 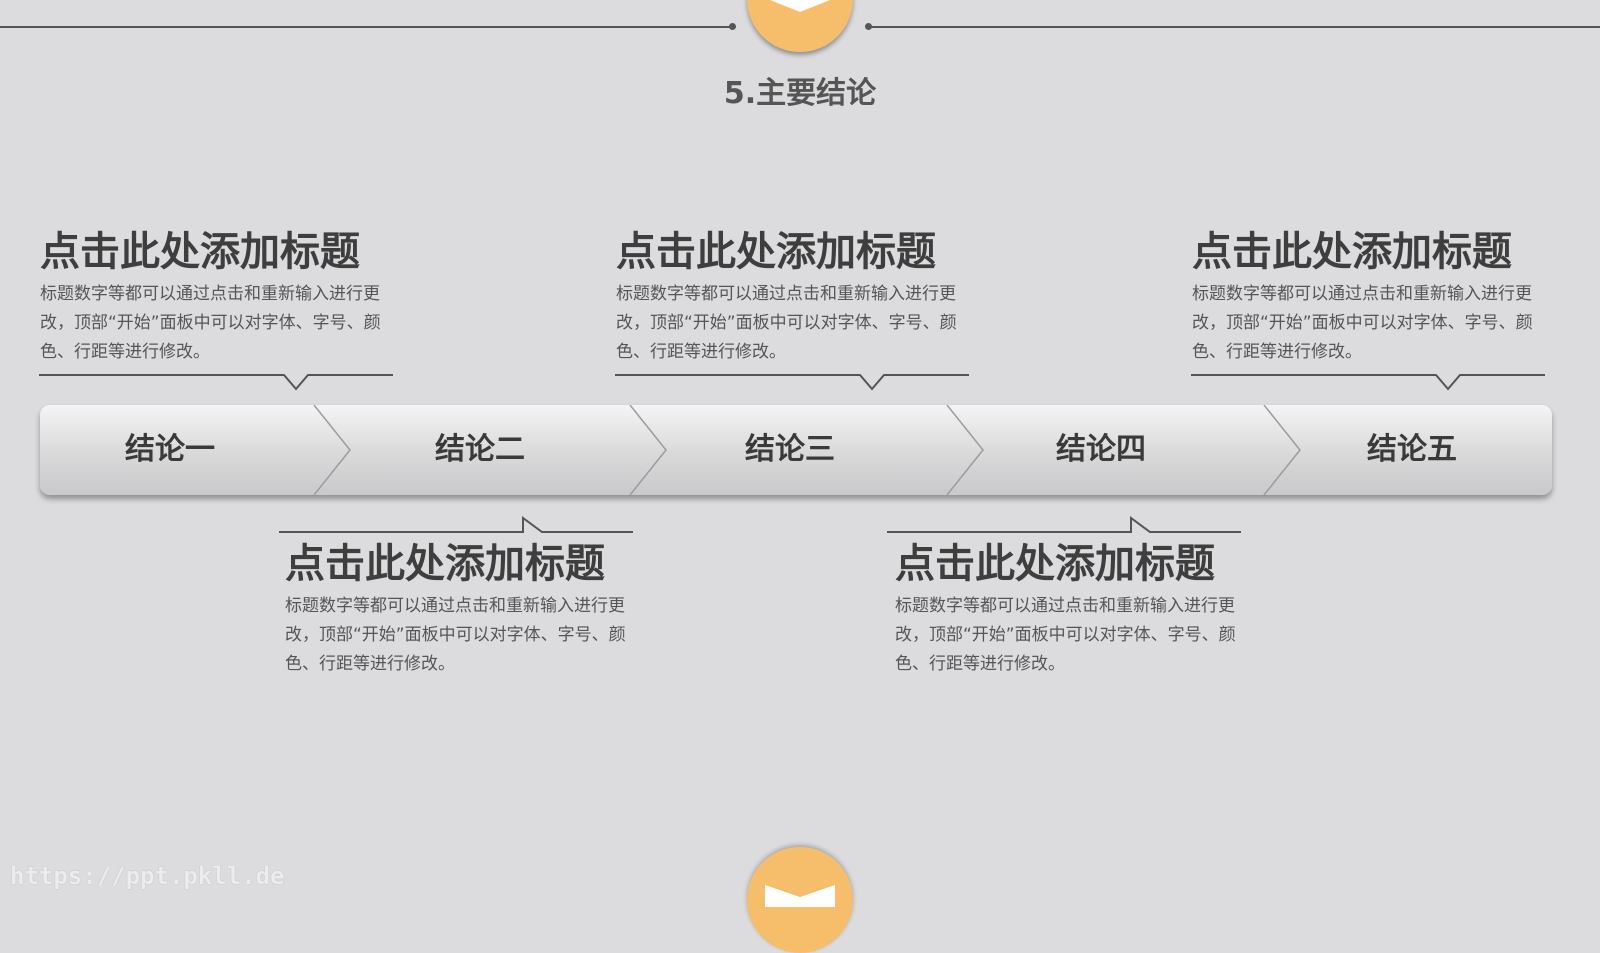 I want to click on watermark-url: https://ppt.pkll.de, so click(x=147, y=876).